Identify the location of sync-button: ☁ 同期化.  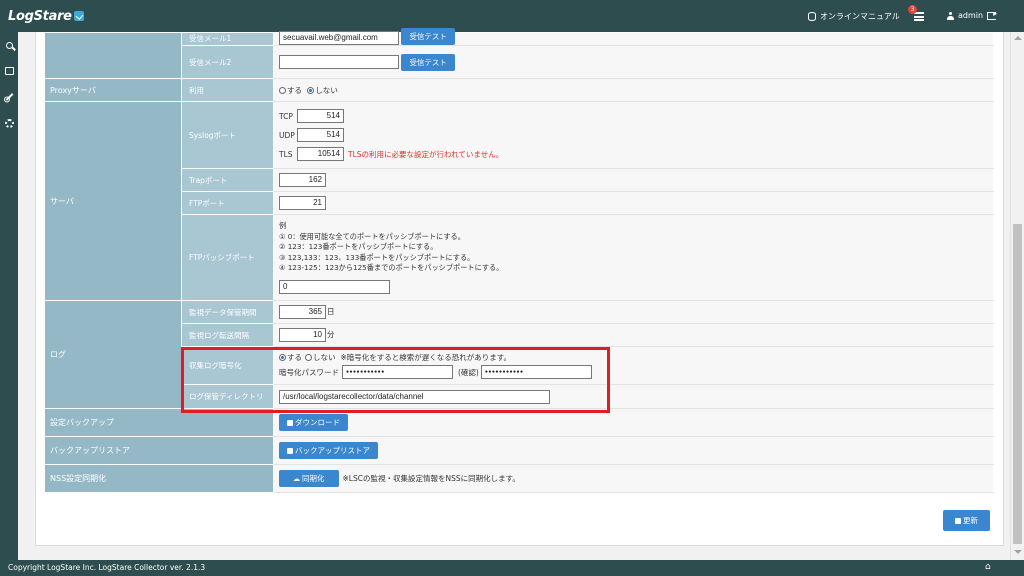
(309, 478).